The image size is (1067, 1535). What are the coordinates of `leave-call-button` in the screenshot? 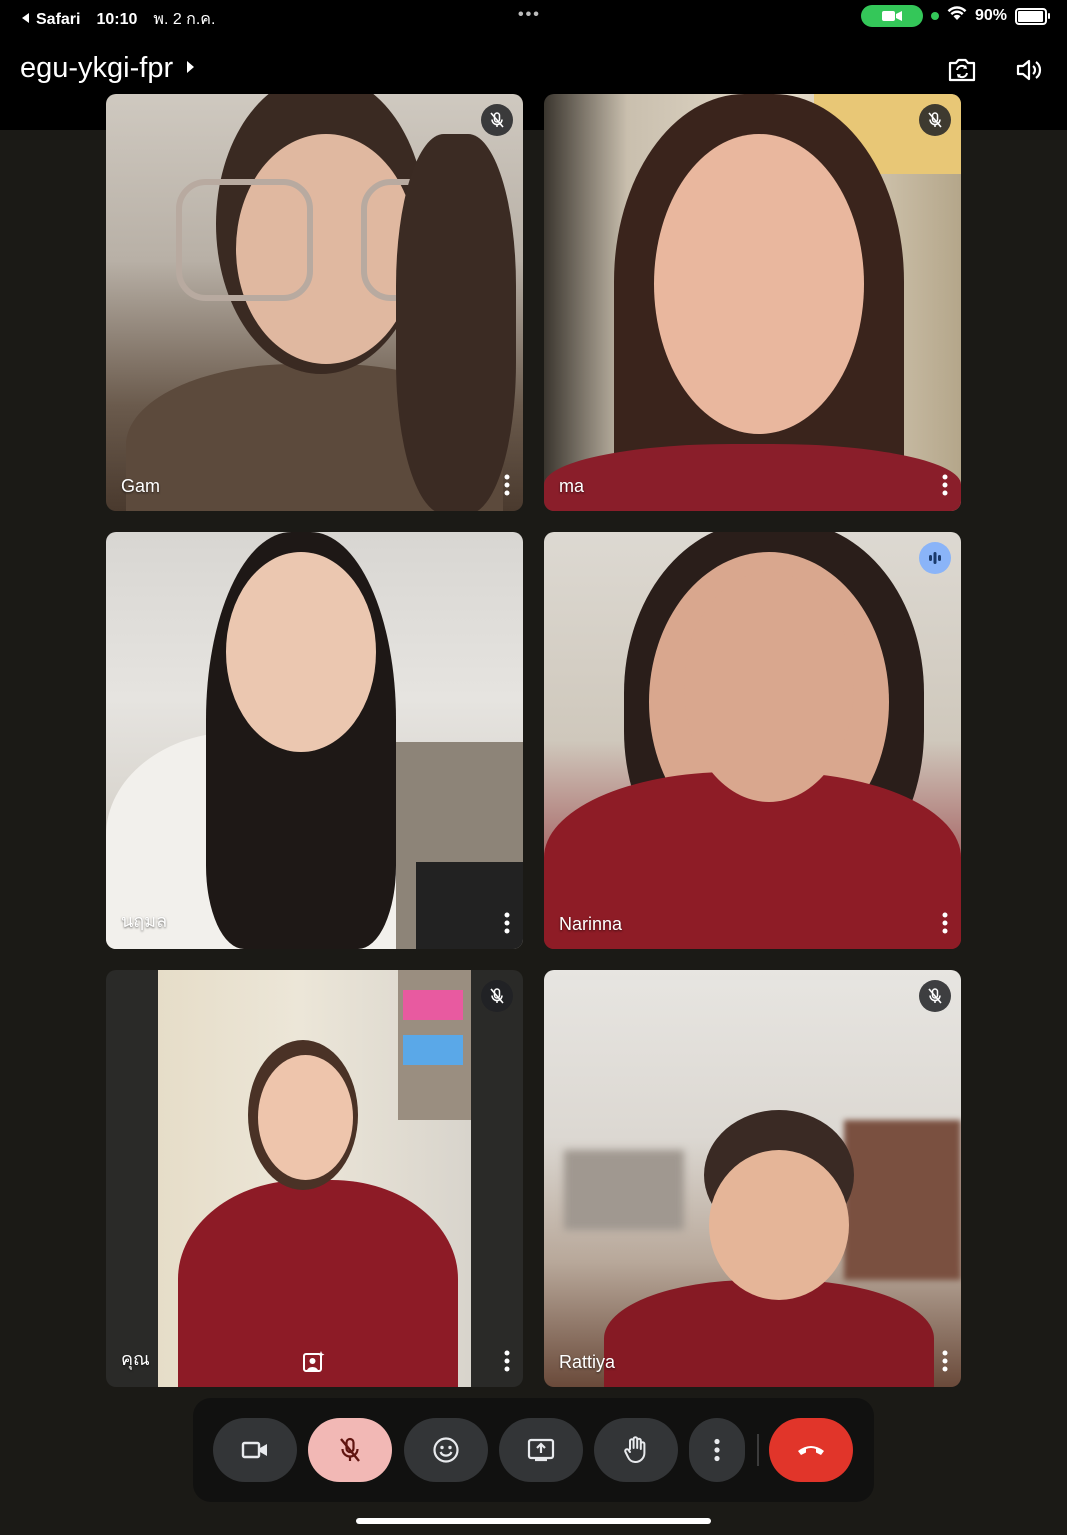 It's located at (811, 1450).